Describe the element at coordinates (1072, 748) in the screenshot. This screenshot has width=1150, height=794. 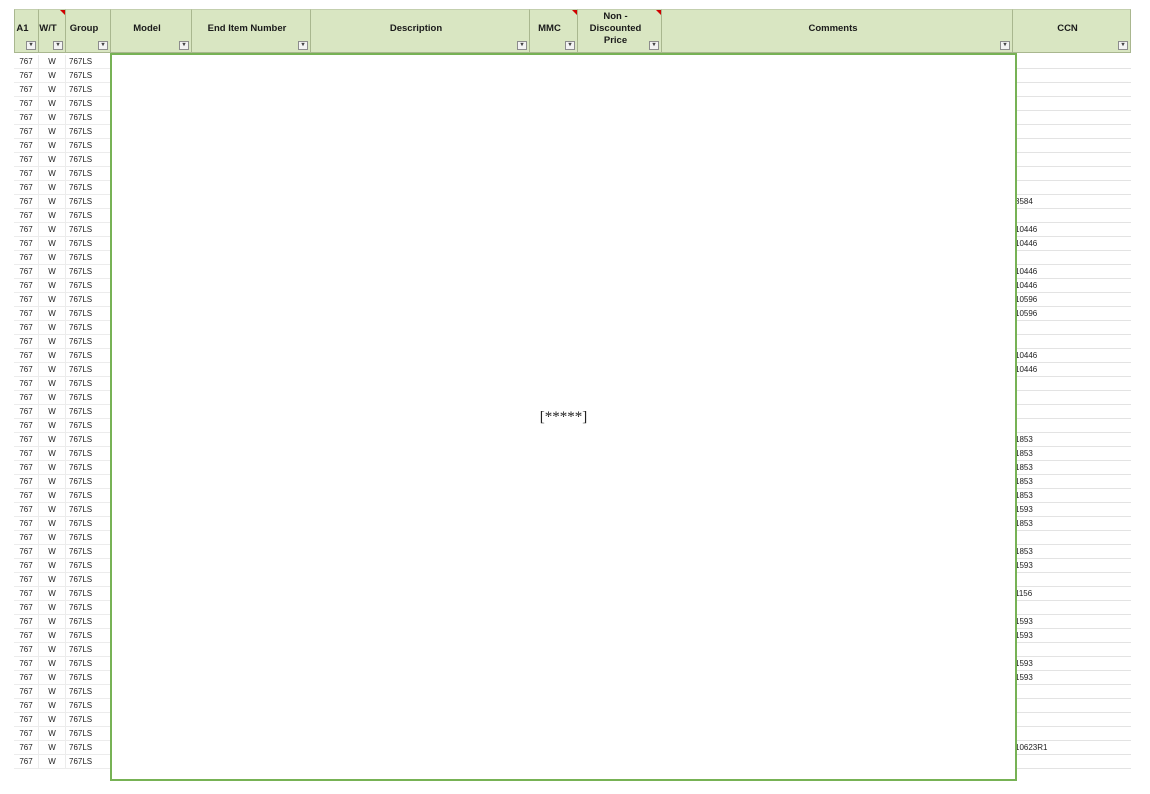
I see `cell-ccn: 10623R1` at that location.